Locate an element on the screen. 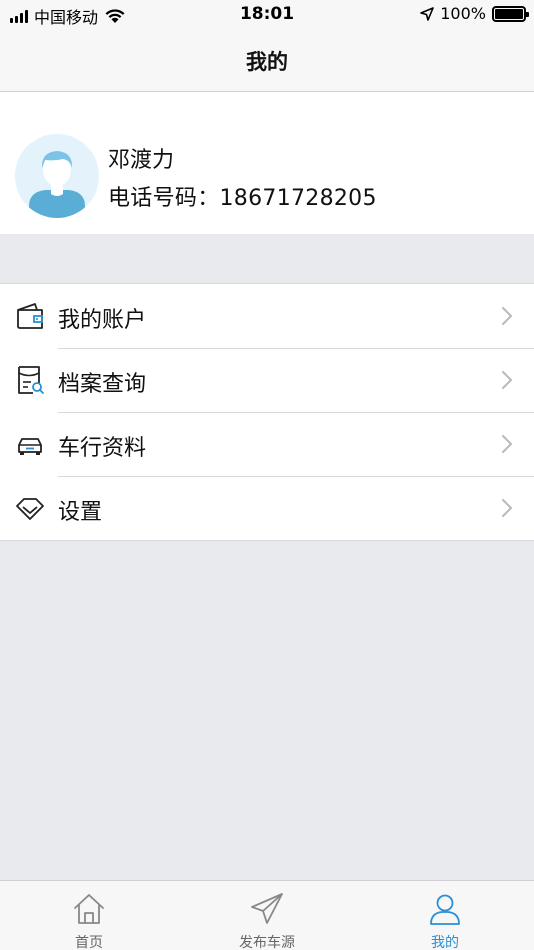 The image size is (534, 950). tab-publish: 发布车源 is located at coordinates (267, 915).